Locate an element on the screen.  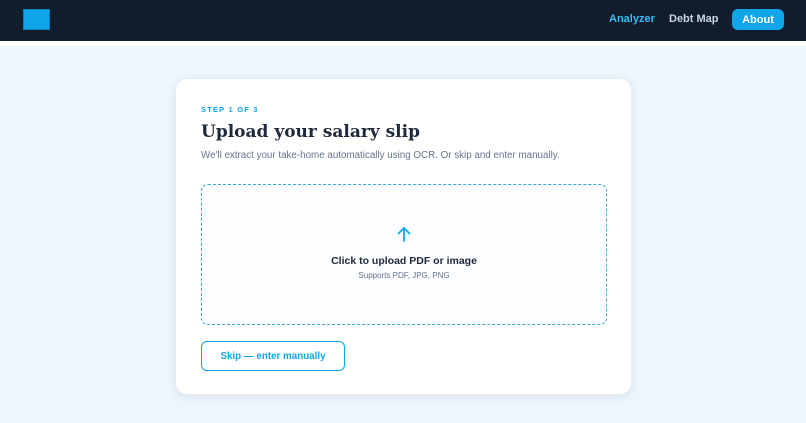
skip-manual-button: Skip — enter manually is located at coordinates (273, 356).